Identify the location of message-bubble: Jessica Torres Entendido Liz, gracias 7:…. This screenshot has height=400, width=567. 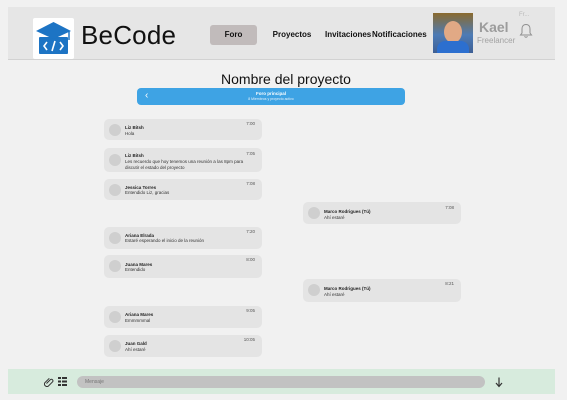
(183, 189).